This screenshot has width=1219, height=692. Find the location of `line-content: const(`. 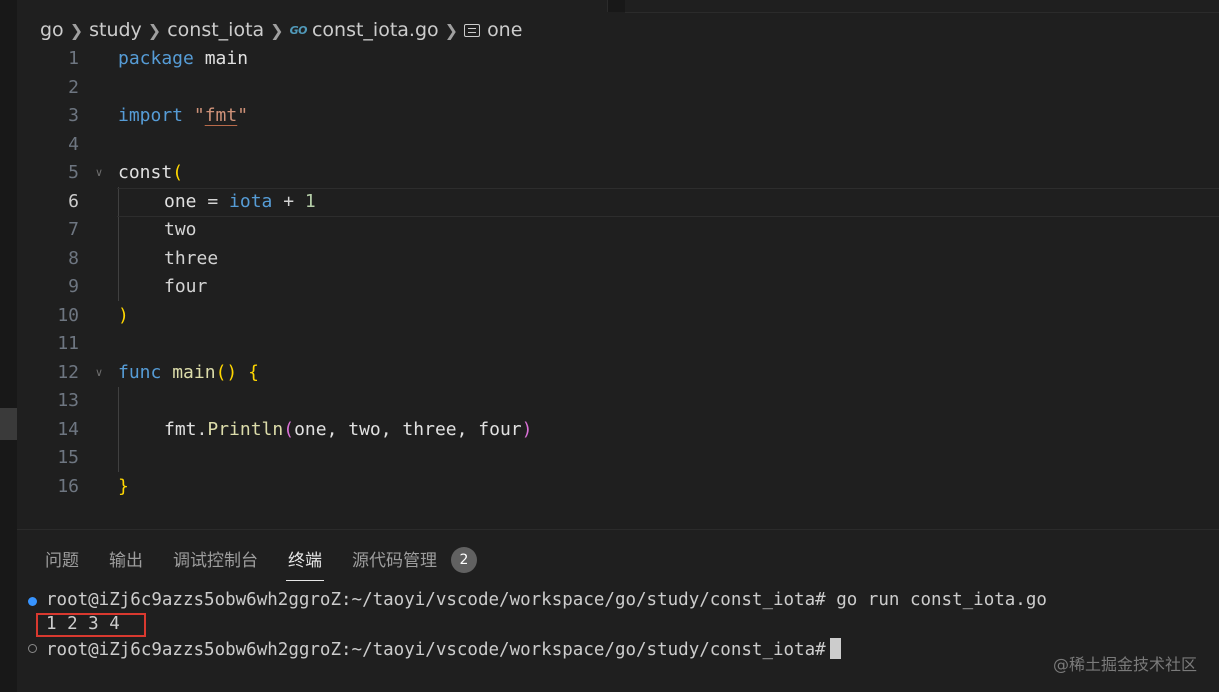

line-content: const( is located at coordinates (150, 173).